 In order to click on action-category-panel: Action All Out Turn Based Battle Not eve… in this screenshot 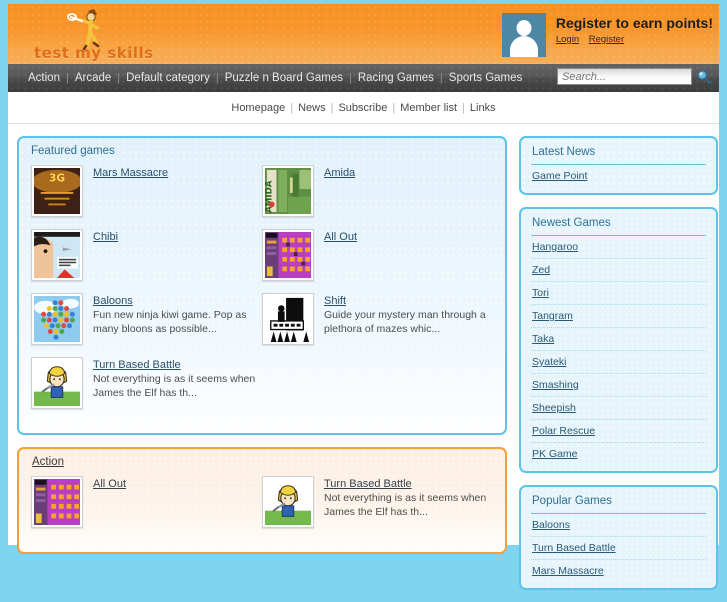, I will do `click(262, 500)`.